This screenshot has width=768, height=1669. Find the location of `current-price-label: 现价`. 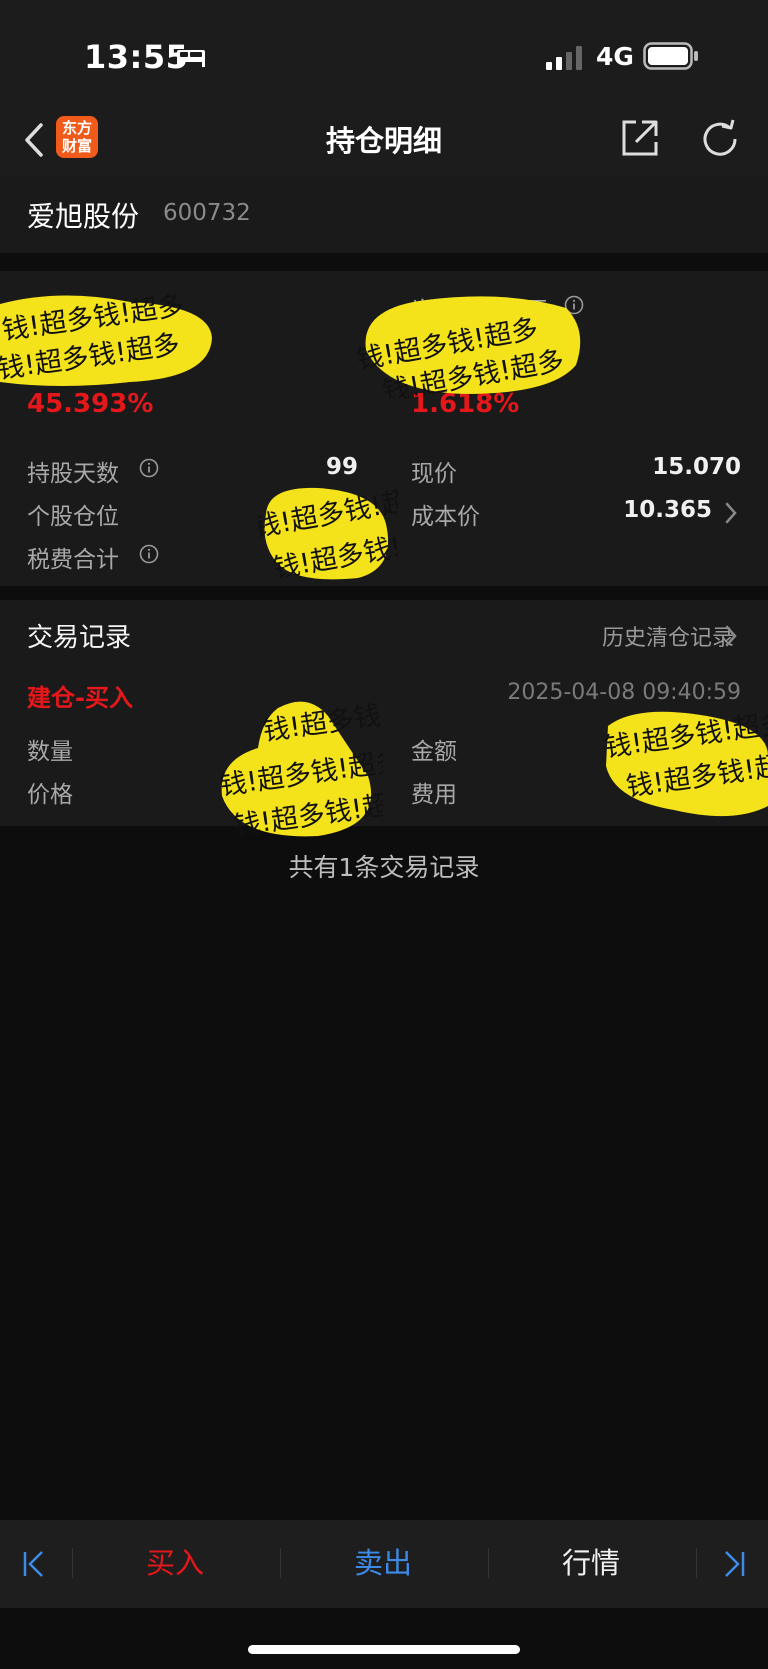

current-price-label: 现价 is located at coordinates (434, 474).